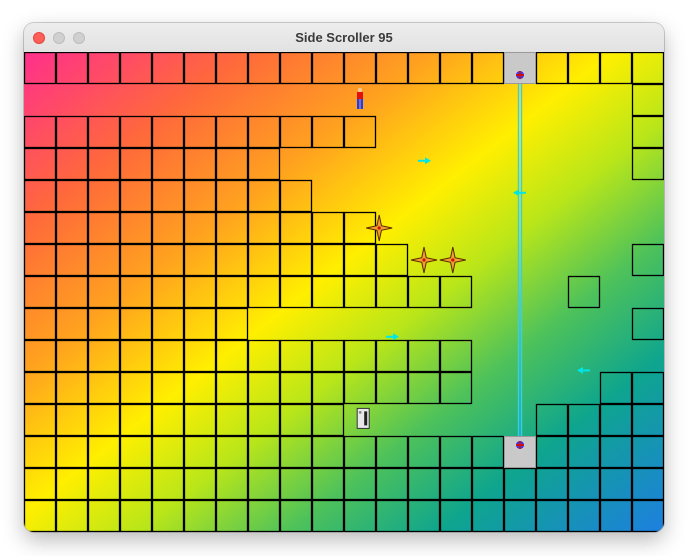  What do you see at coordinates (520, 260) in the screenshot?
I see `elevator-rail` at bounding box center [520, 260].